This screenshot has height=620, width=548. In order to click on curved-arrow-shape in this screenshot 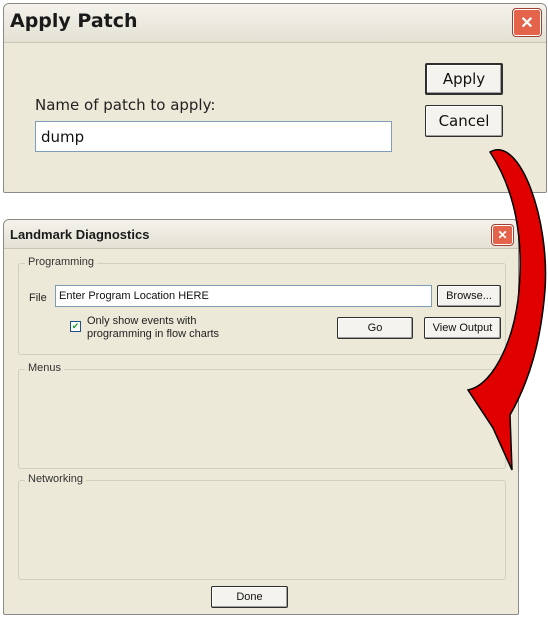, I will do `click(506, 310)`.